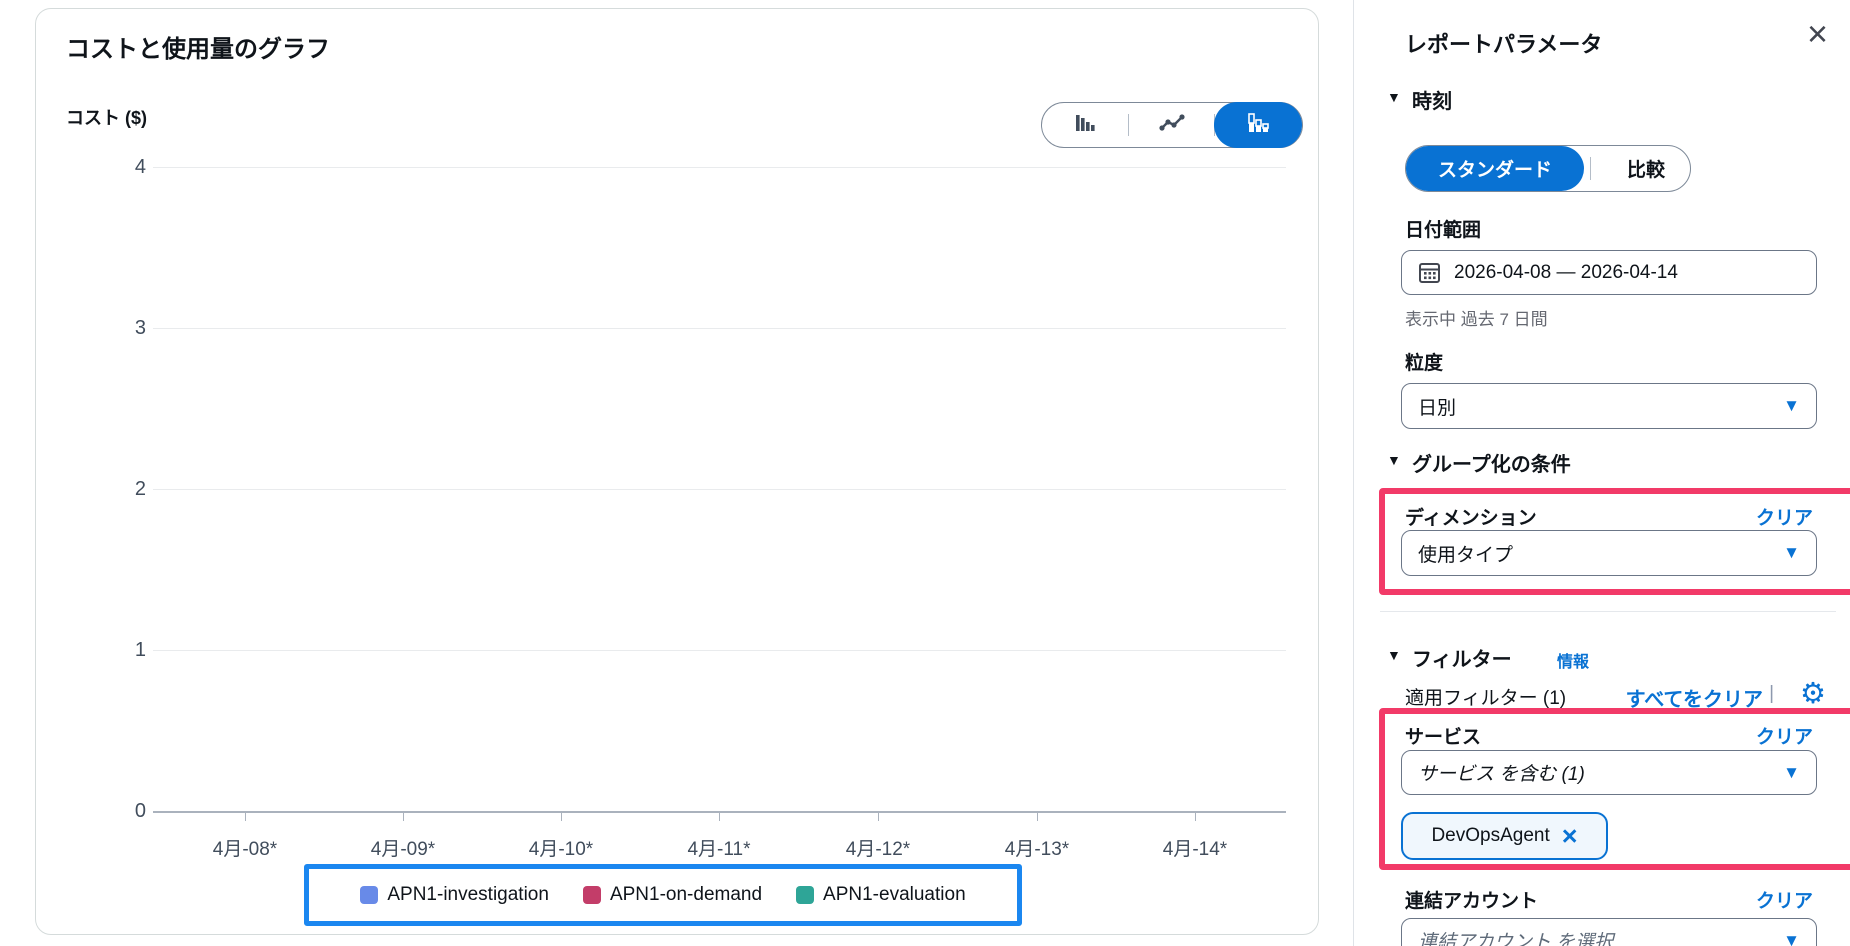 The height and width of the screenshot is (946, 1850). I want to click on dimension-dropdown: 使用タイプ ▼, so click(1609, 553).